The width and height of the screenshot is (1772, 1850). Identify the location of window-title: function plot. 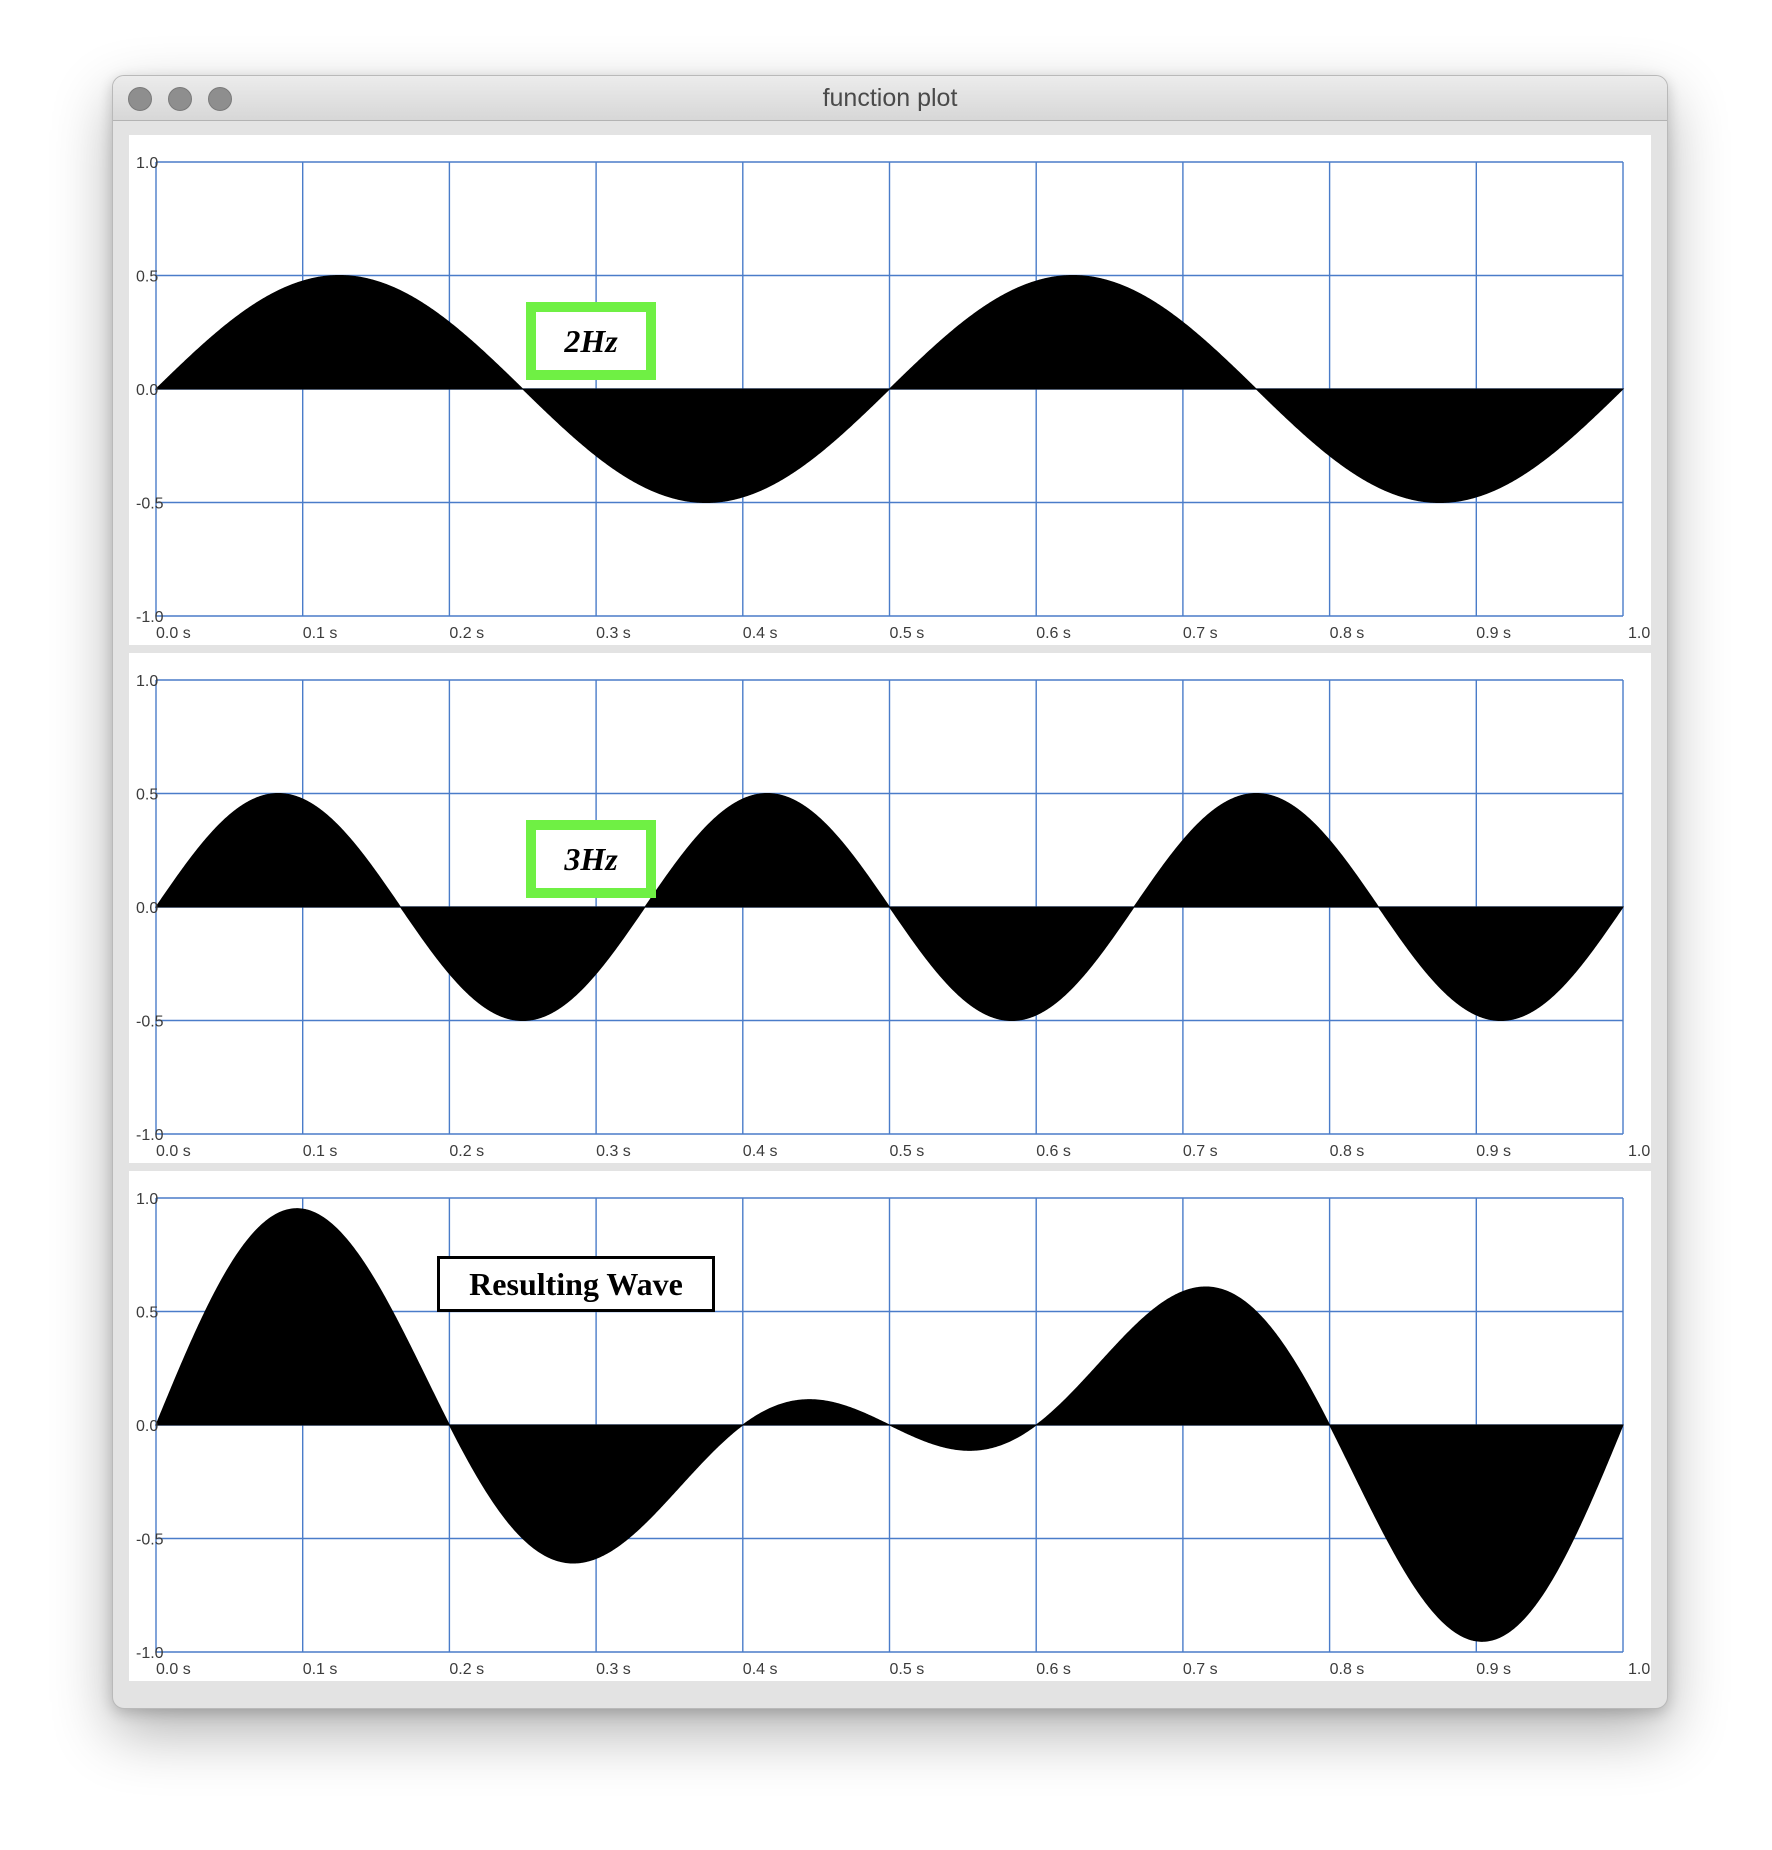
(890, 98).